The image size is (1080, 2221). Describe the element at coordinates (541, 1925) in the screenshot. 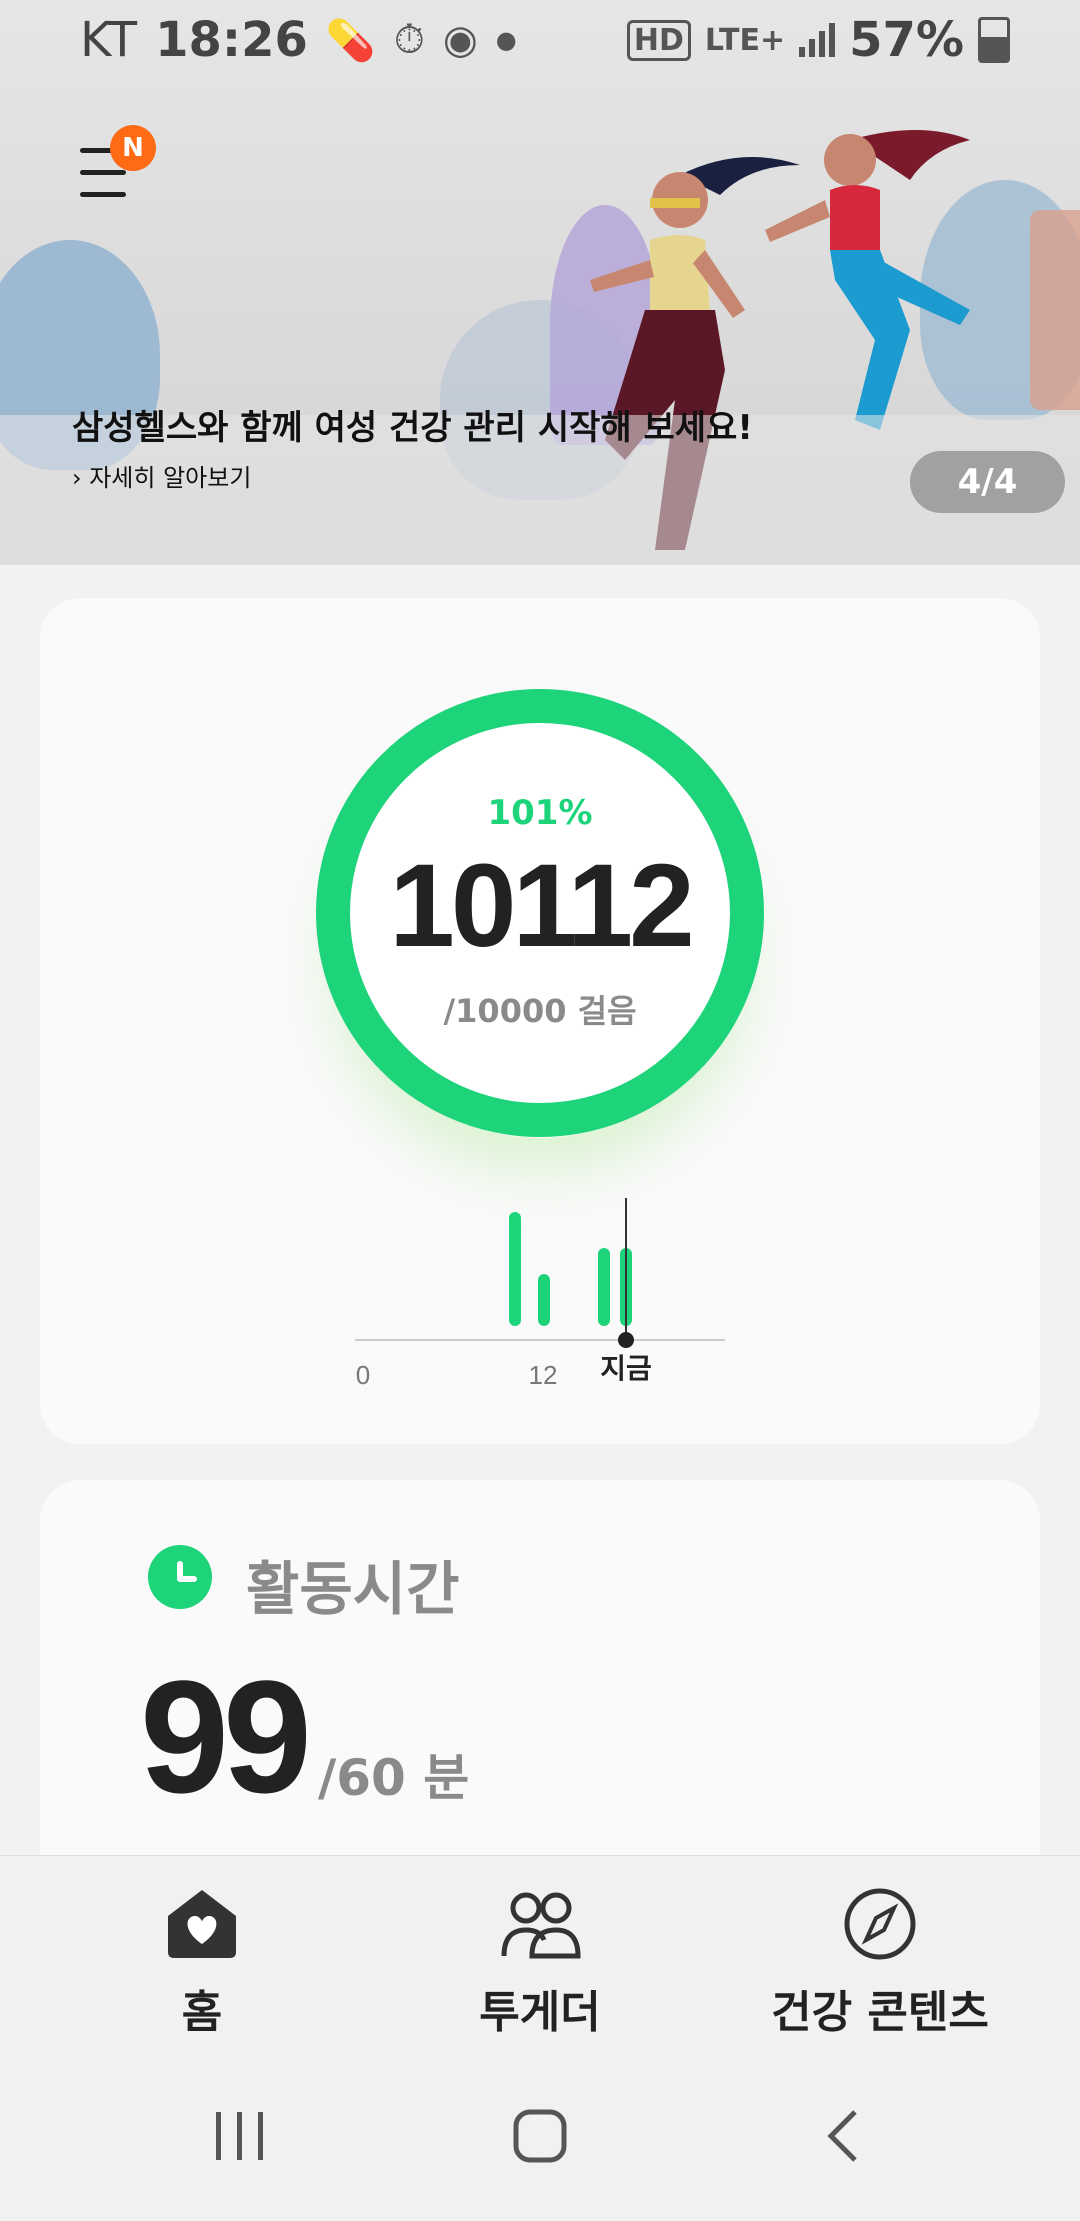

I see `people-icon` at that location.